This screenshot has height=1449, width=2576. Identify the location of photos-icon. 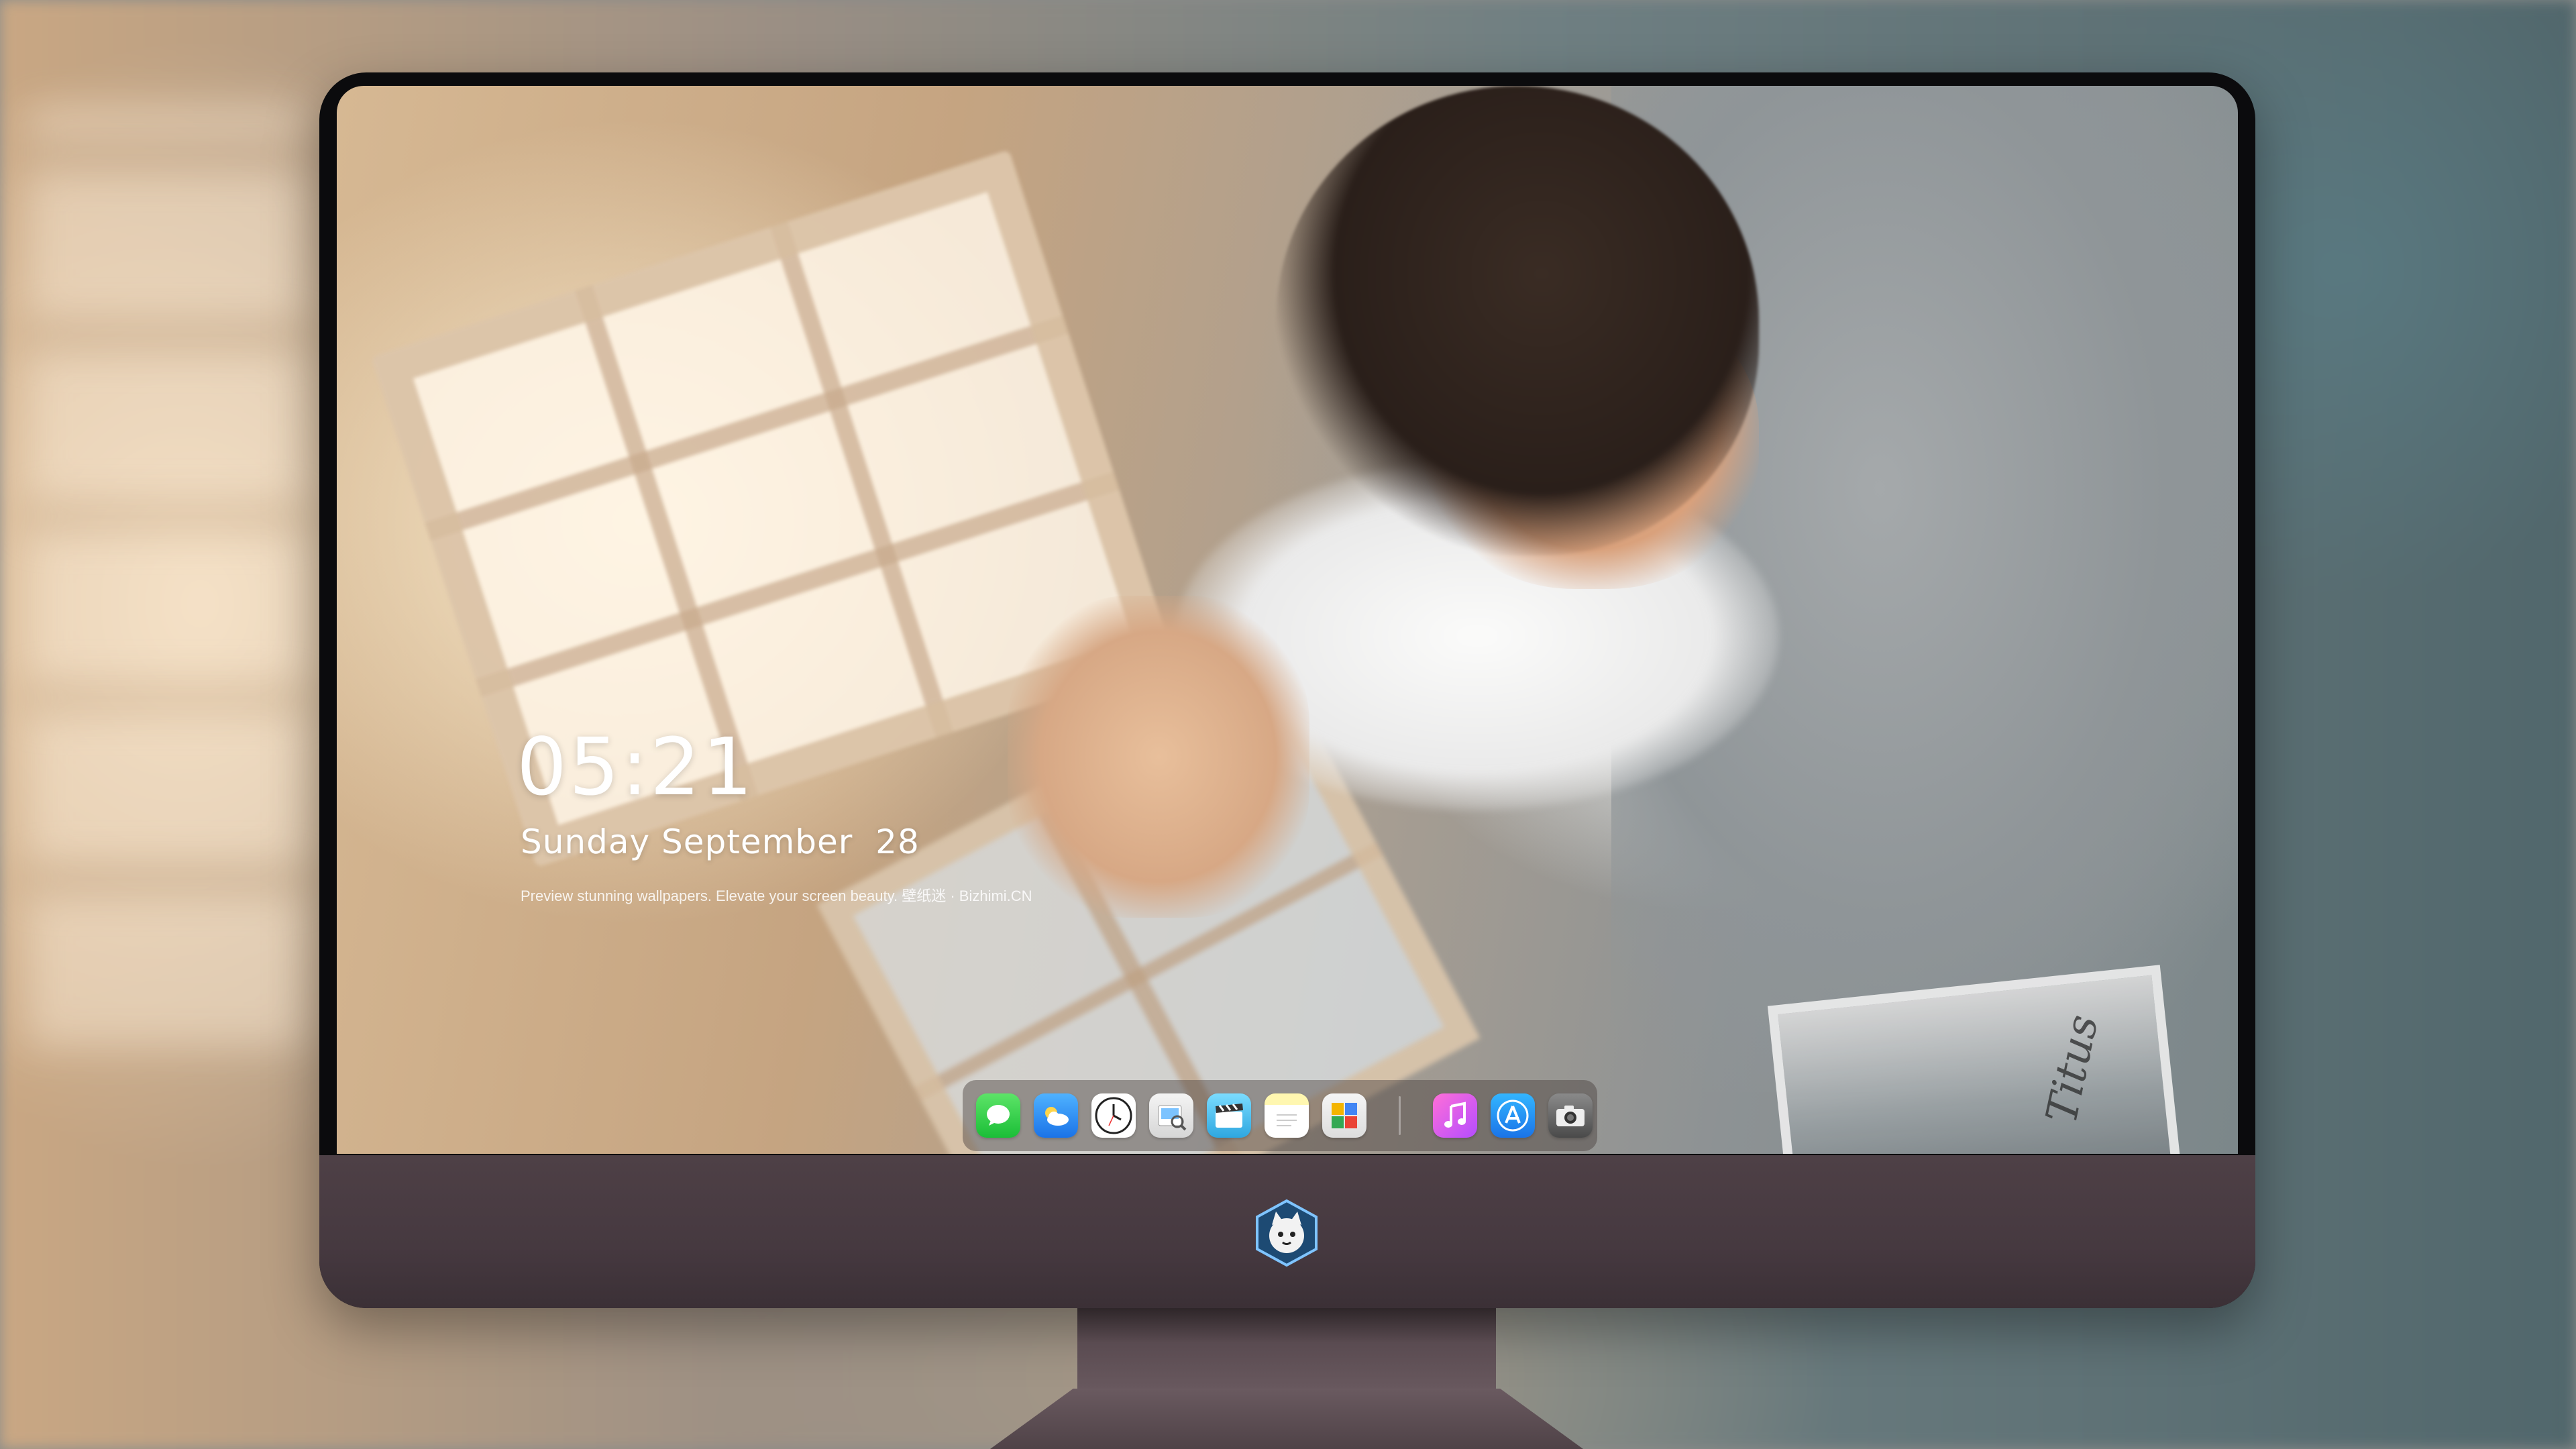
(1344, 1115).